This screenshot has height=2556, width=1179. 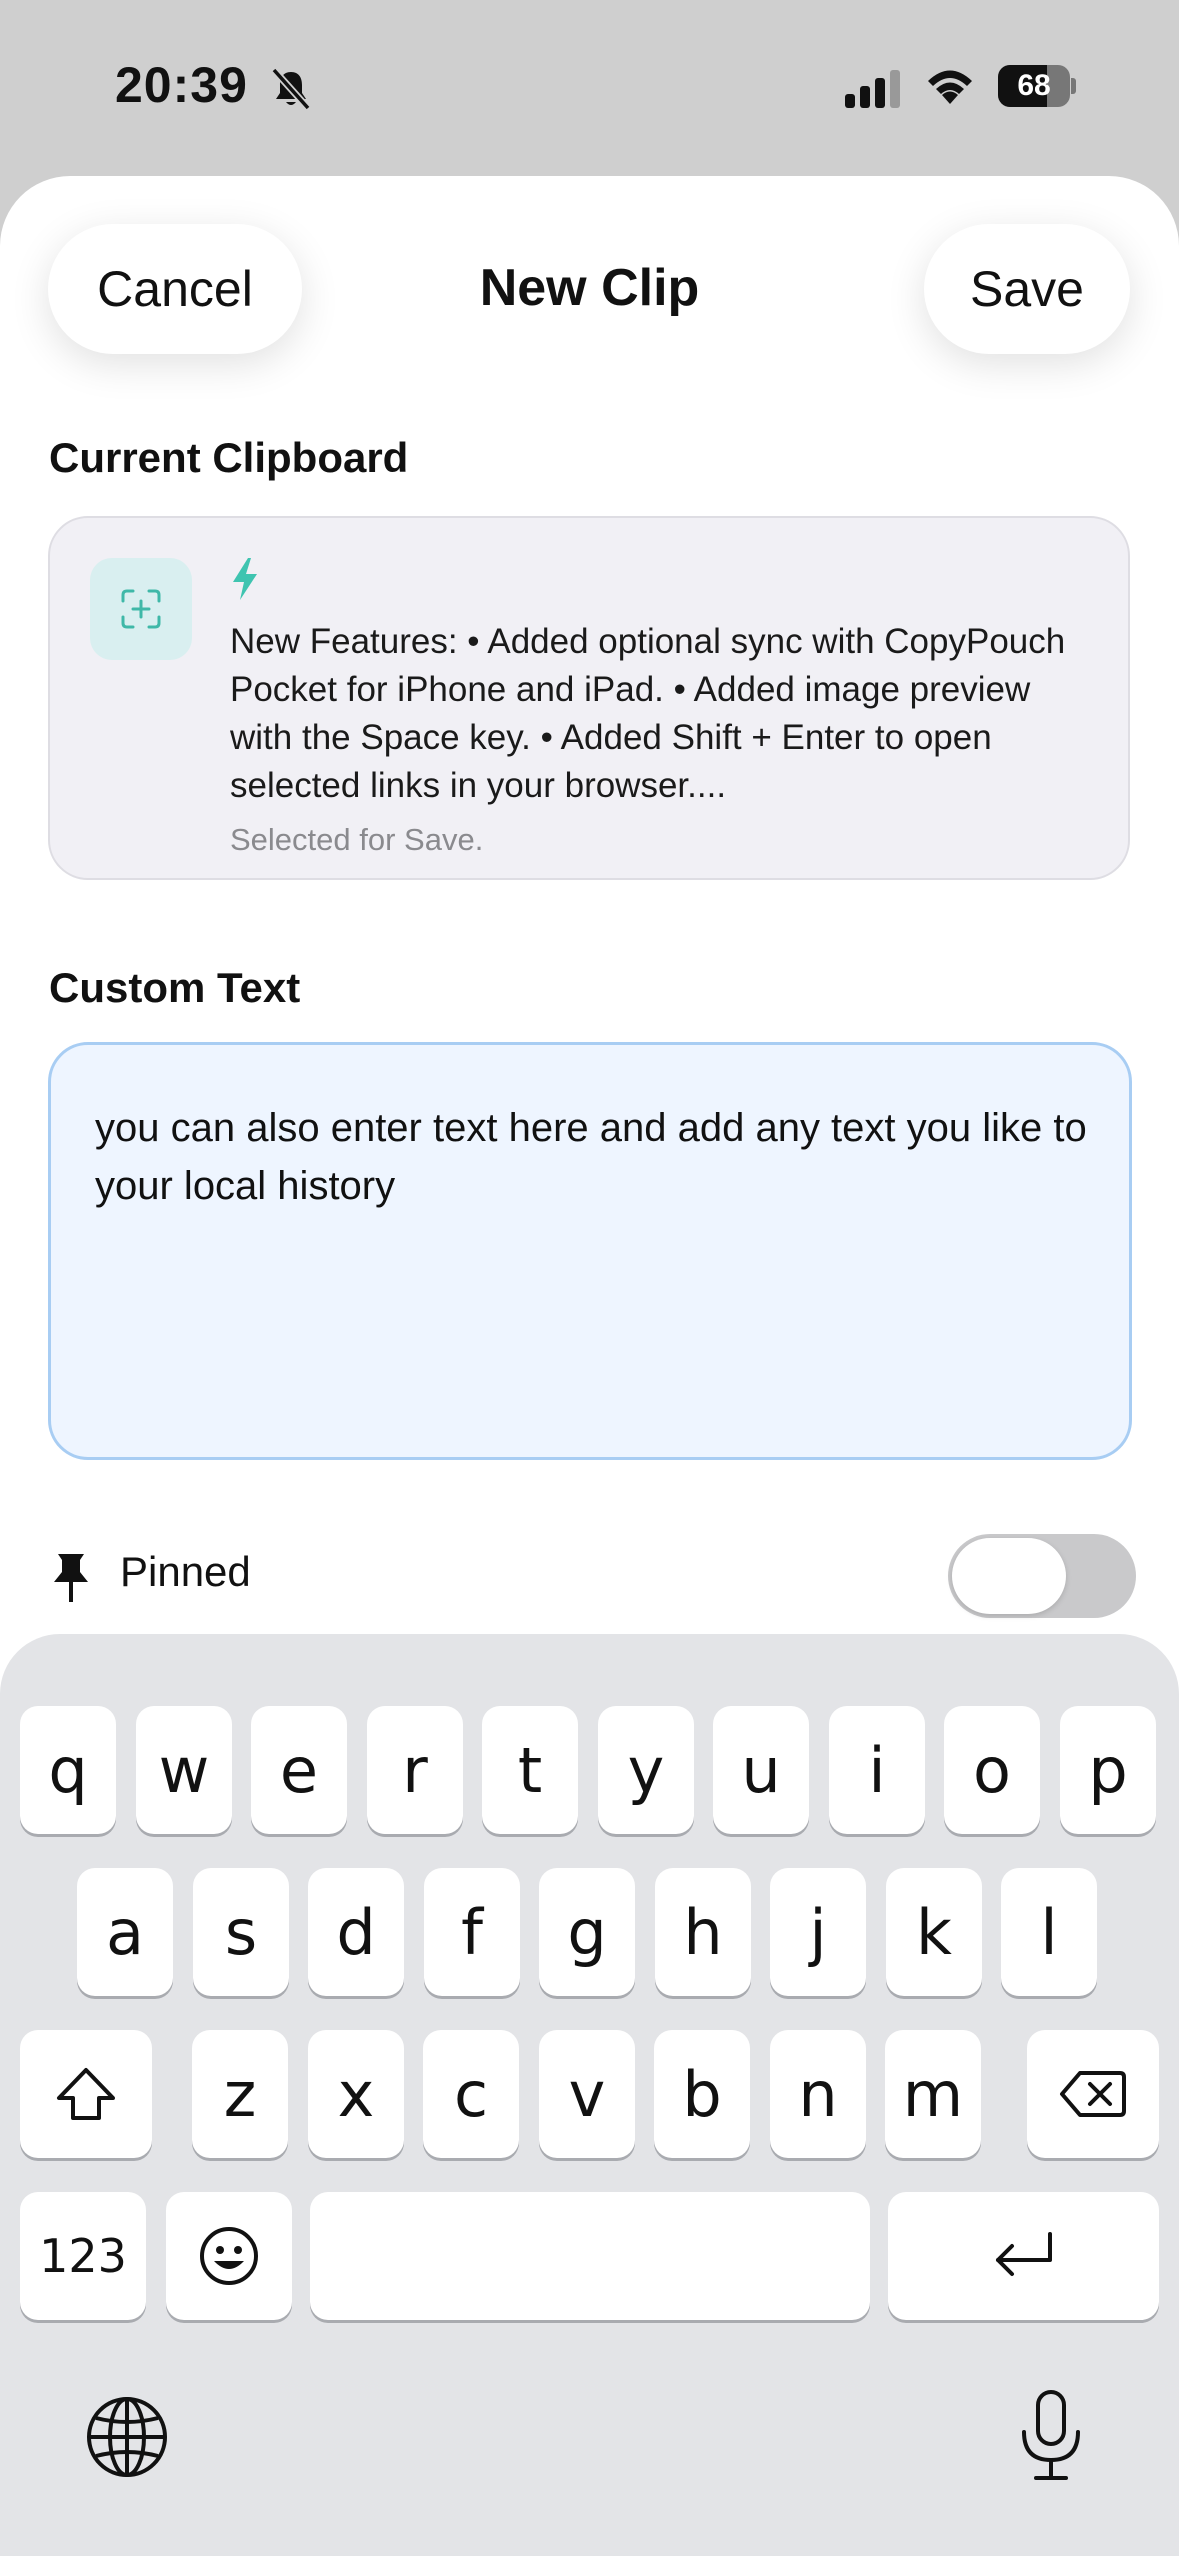 What do you see at coordinates (125, 1932) in the screenshot?
I see `key-a: a` at bounding box center [125, 1932].